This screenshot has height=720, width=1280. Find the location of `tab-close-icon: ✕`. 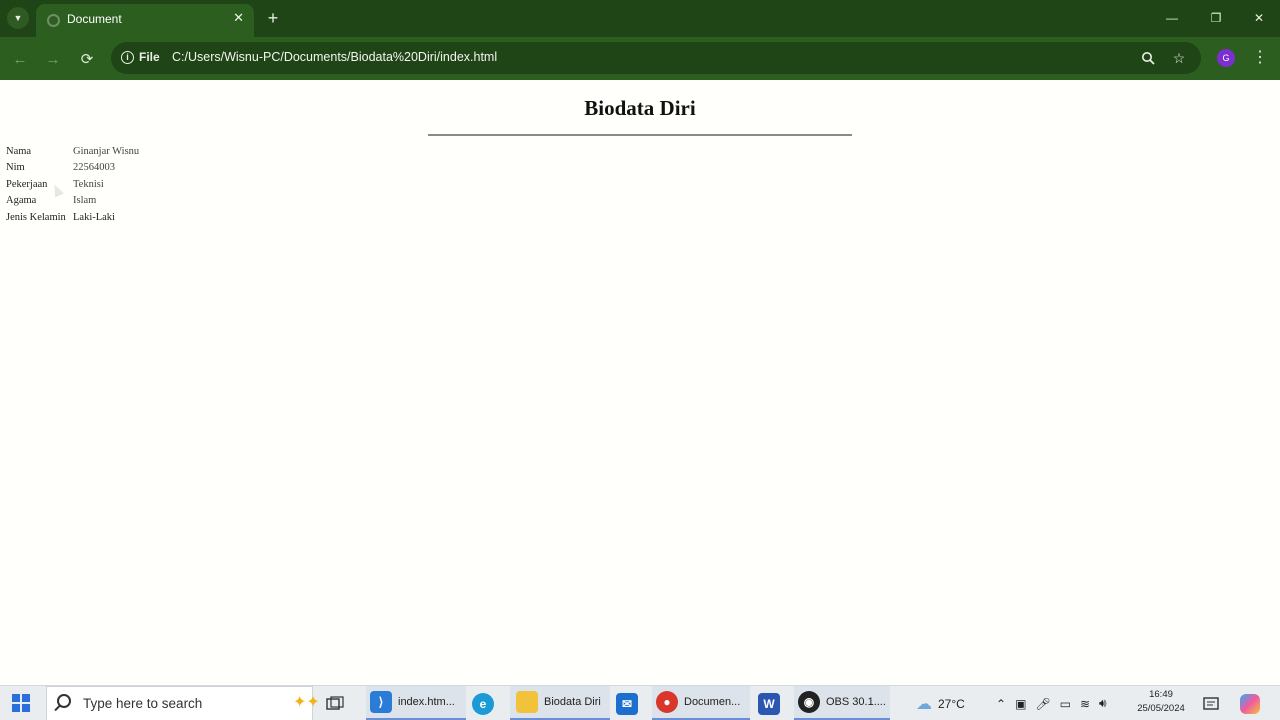

tab-close-icon: ✕ is located at coordinates (238, 18).